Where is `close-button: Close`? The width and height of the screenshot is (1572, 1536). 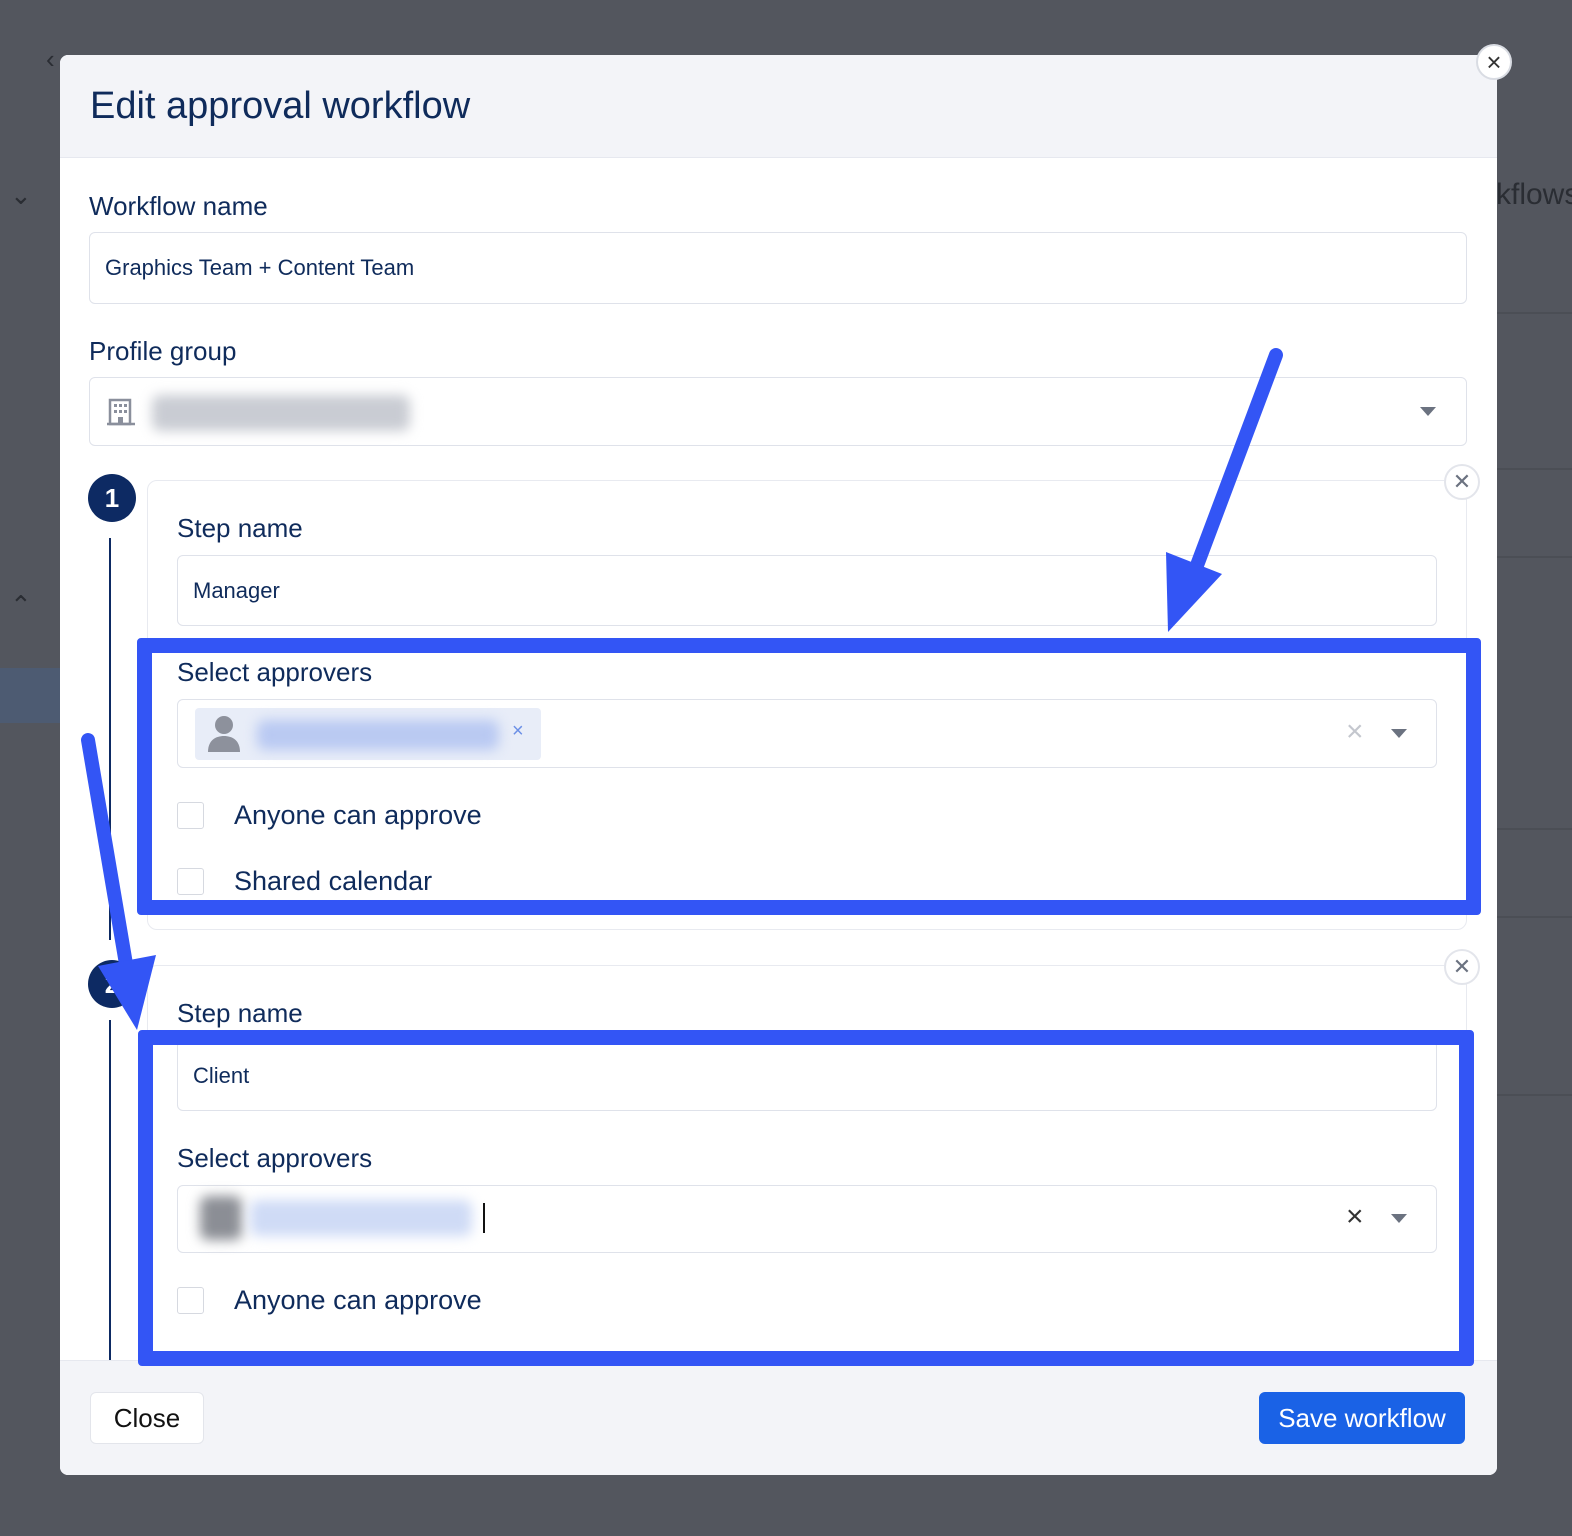 close-button: Close is located at coordinates (147, 1418).